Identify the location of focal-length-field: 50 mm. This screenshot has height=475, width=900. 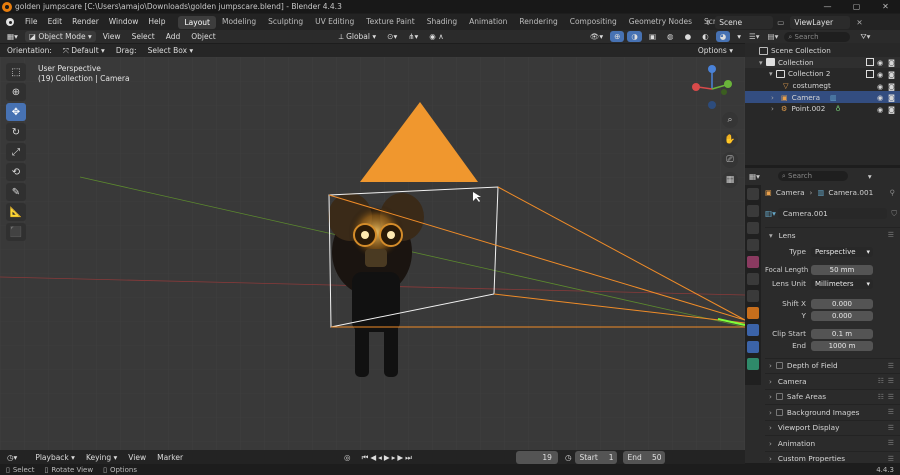
(842, 269).